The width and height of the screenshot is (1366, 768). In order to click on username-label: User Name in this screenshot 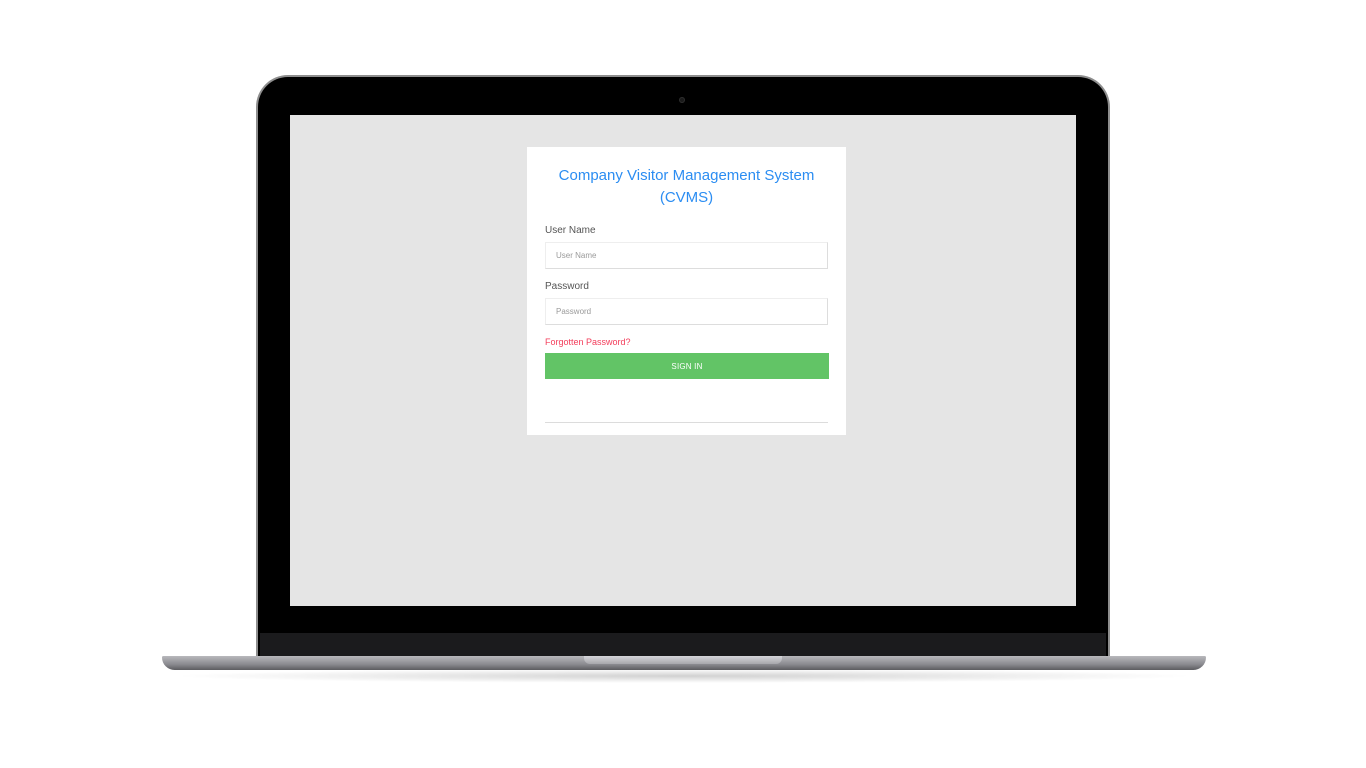, I will do `click(570, 230)`.